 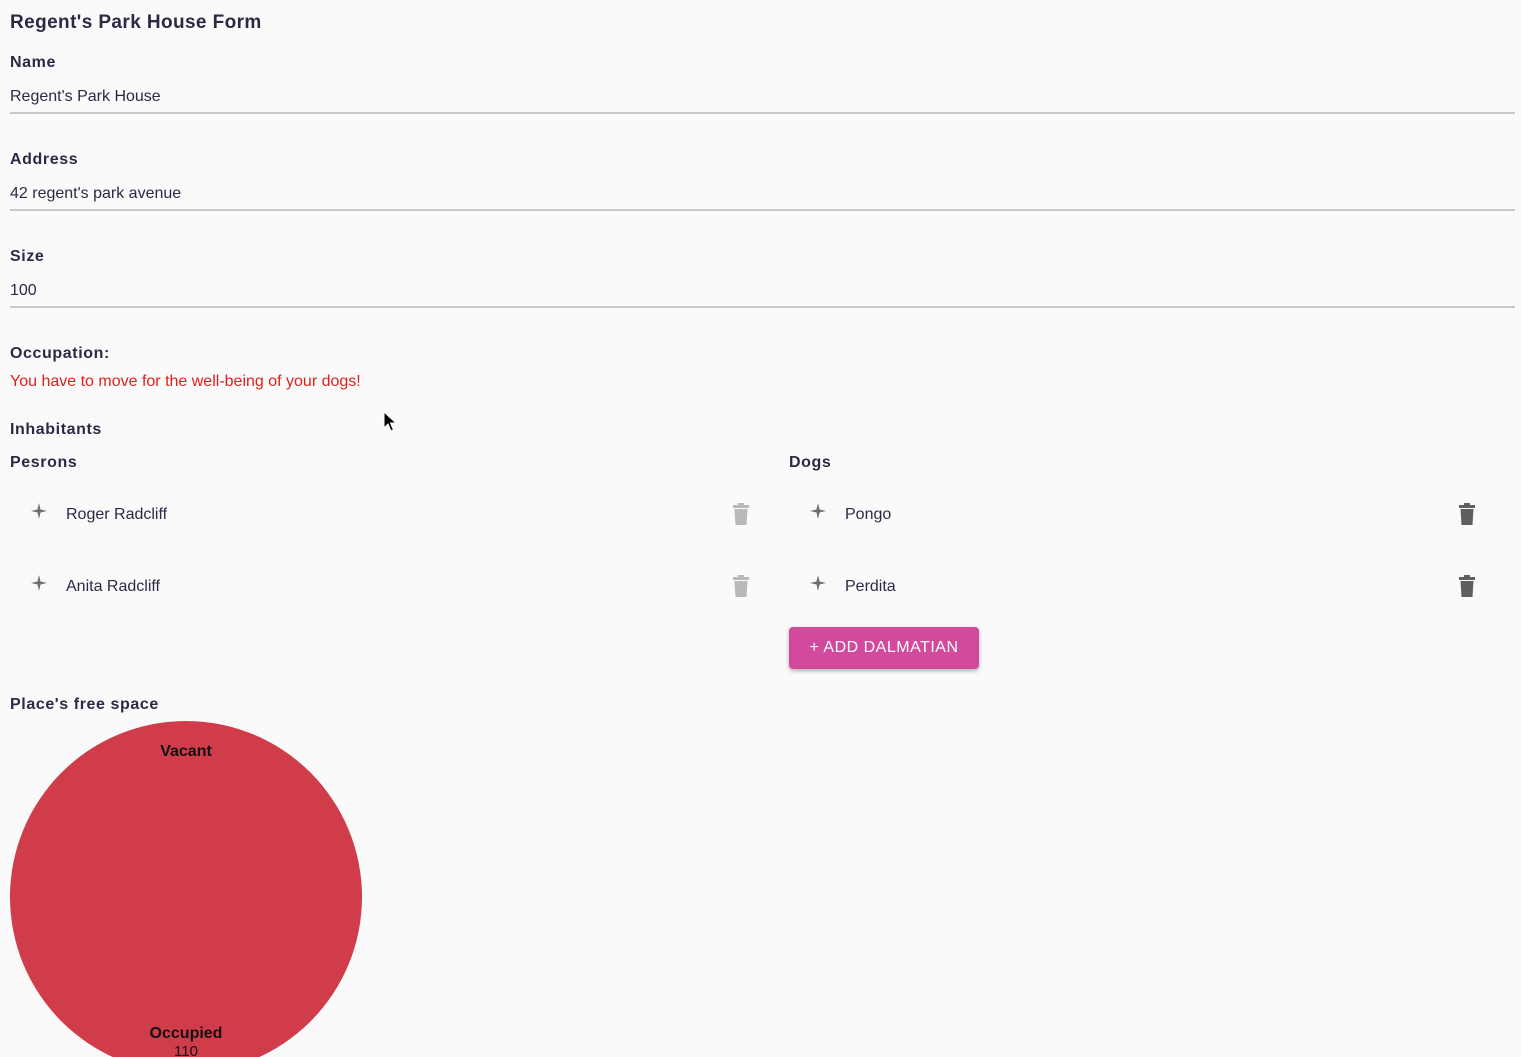 I want to click on person-name: Roger Radcliff, so click(x=117, y=514).